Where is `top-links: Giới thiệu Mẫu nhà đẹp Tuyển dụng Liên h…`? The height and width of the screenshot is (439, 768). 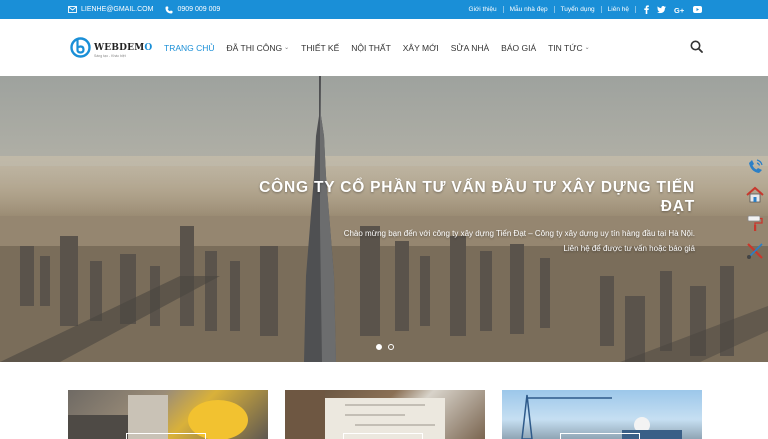
top-links: Giới thiệu Mẫu nhà đẹp Tuyển dụng Liên h… is located at coordinates (582, 9).